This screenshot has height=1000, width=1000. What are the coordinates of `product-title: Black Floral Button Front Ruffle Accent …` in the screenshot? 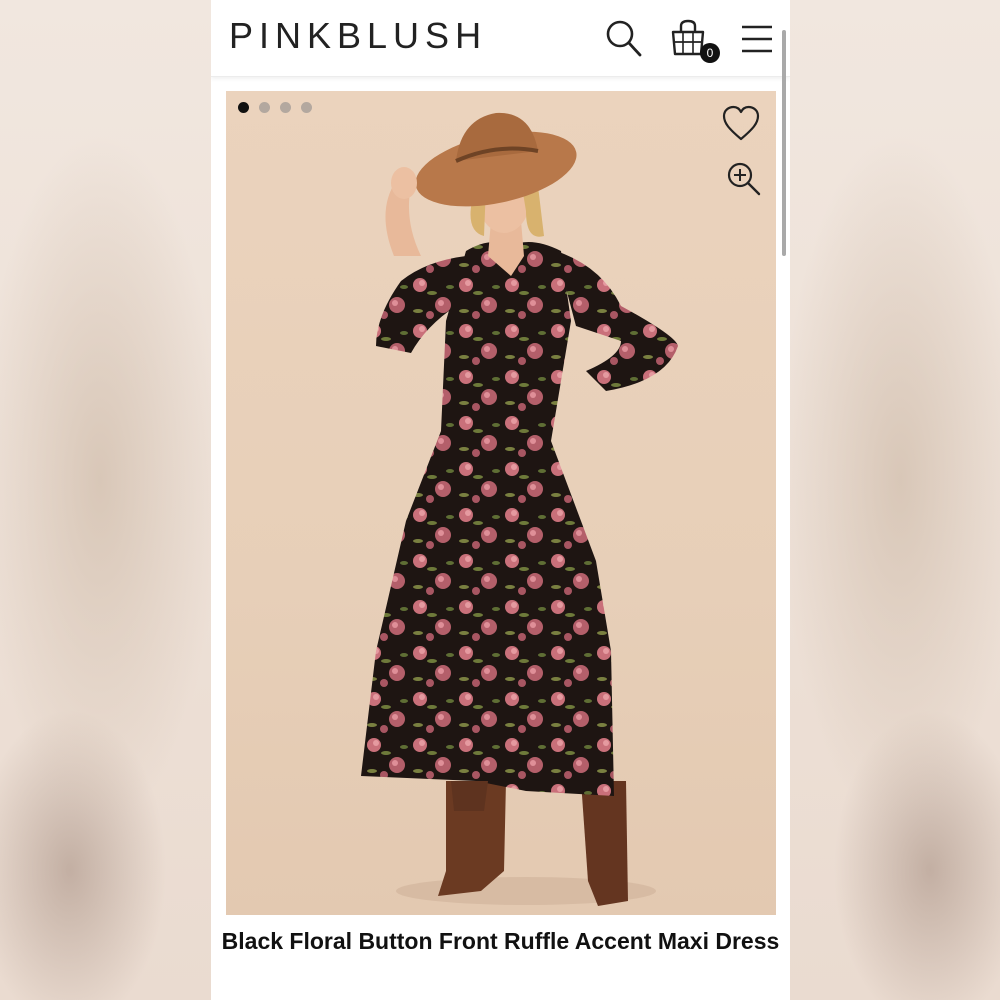 It's located at (500, 941).